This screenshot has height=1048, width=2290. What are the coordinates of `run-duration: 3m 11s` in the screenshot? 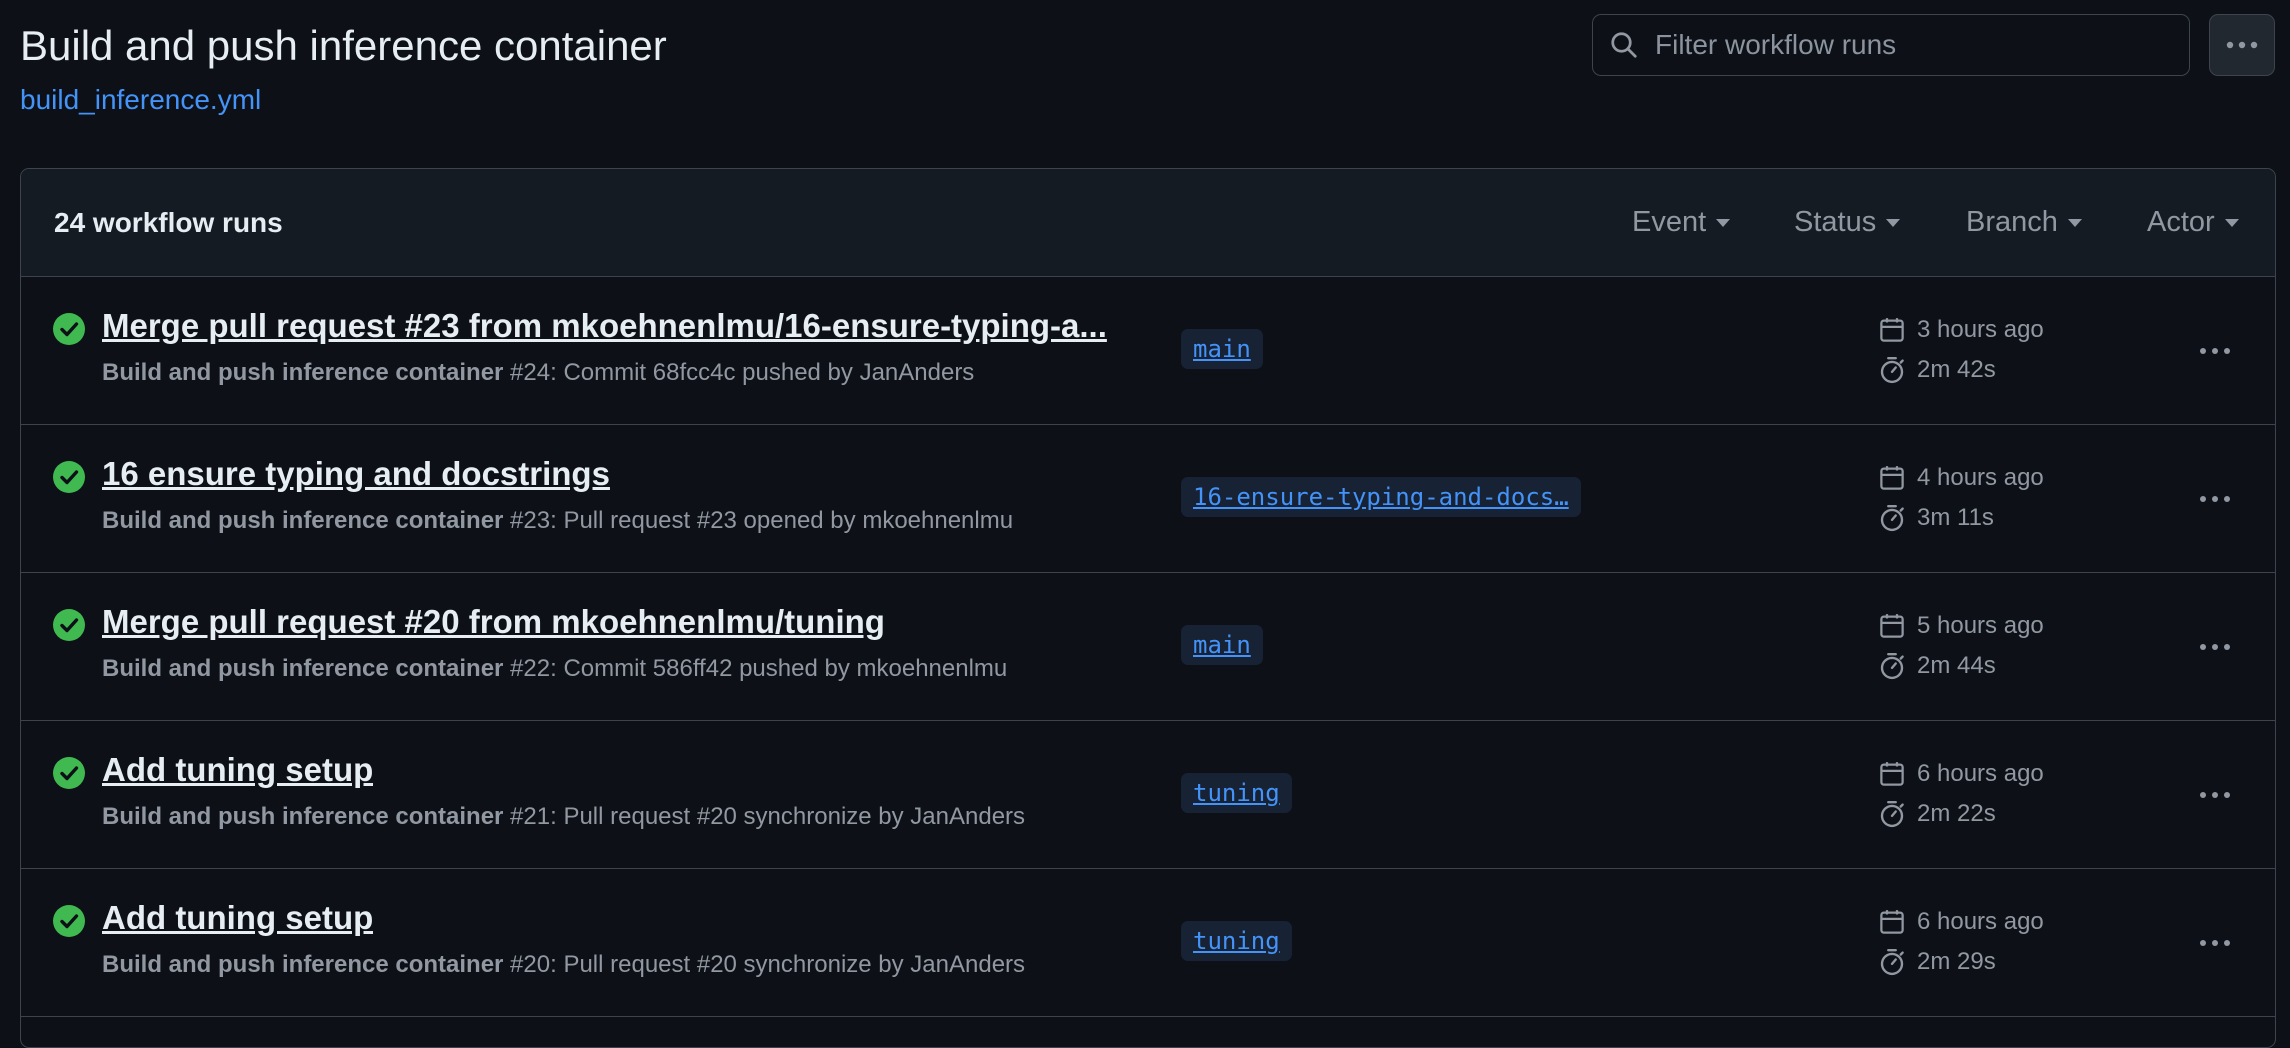 It's located at (1935, 518).